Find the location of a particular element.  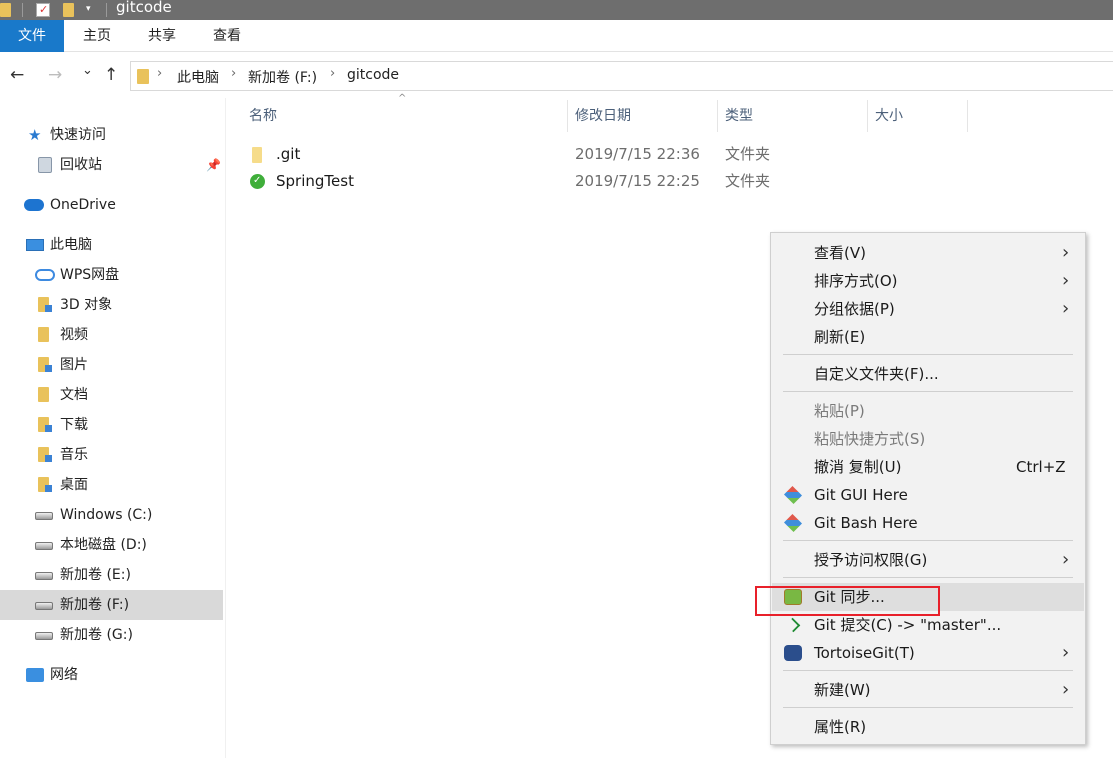

sidebar-item-drive-e: 新加卷 (E:) is located at coordinates (111, 575).